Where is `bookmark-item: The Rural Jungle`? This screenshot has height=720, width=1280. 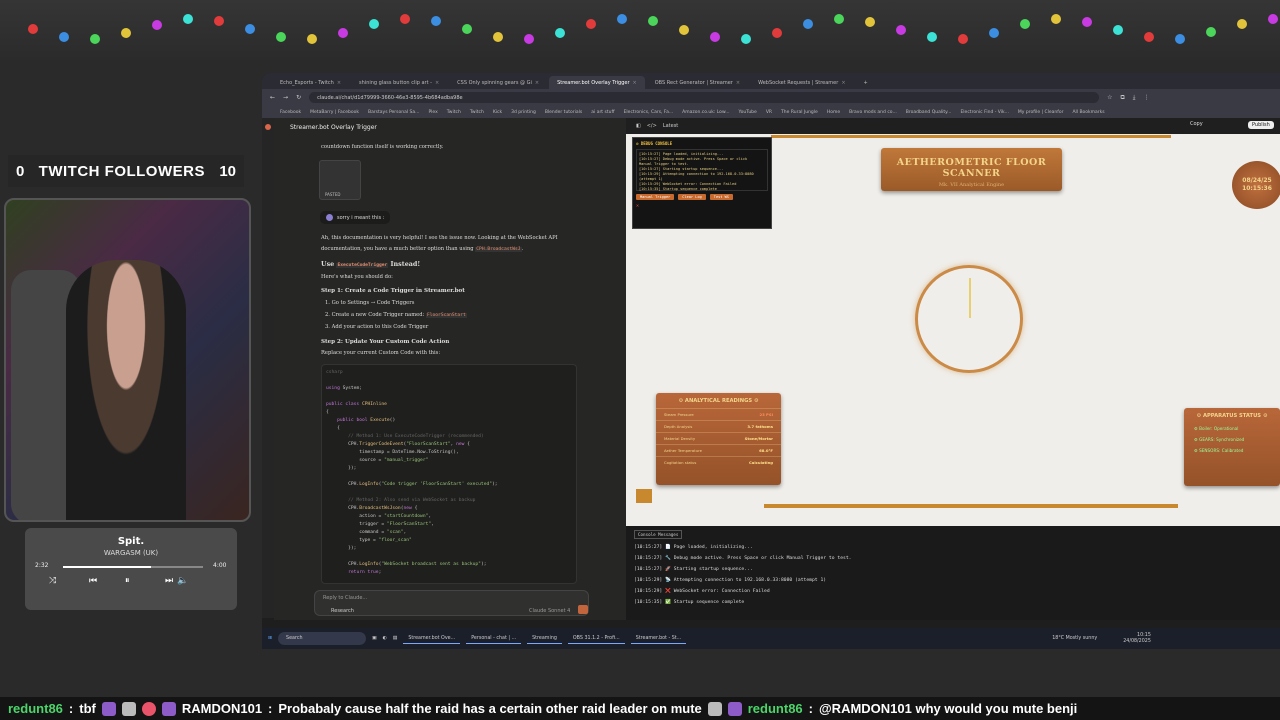
bookmark-item: The Rural Jungle is located at coordinates (799, 112).